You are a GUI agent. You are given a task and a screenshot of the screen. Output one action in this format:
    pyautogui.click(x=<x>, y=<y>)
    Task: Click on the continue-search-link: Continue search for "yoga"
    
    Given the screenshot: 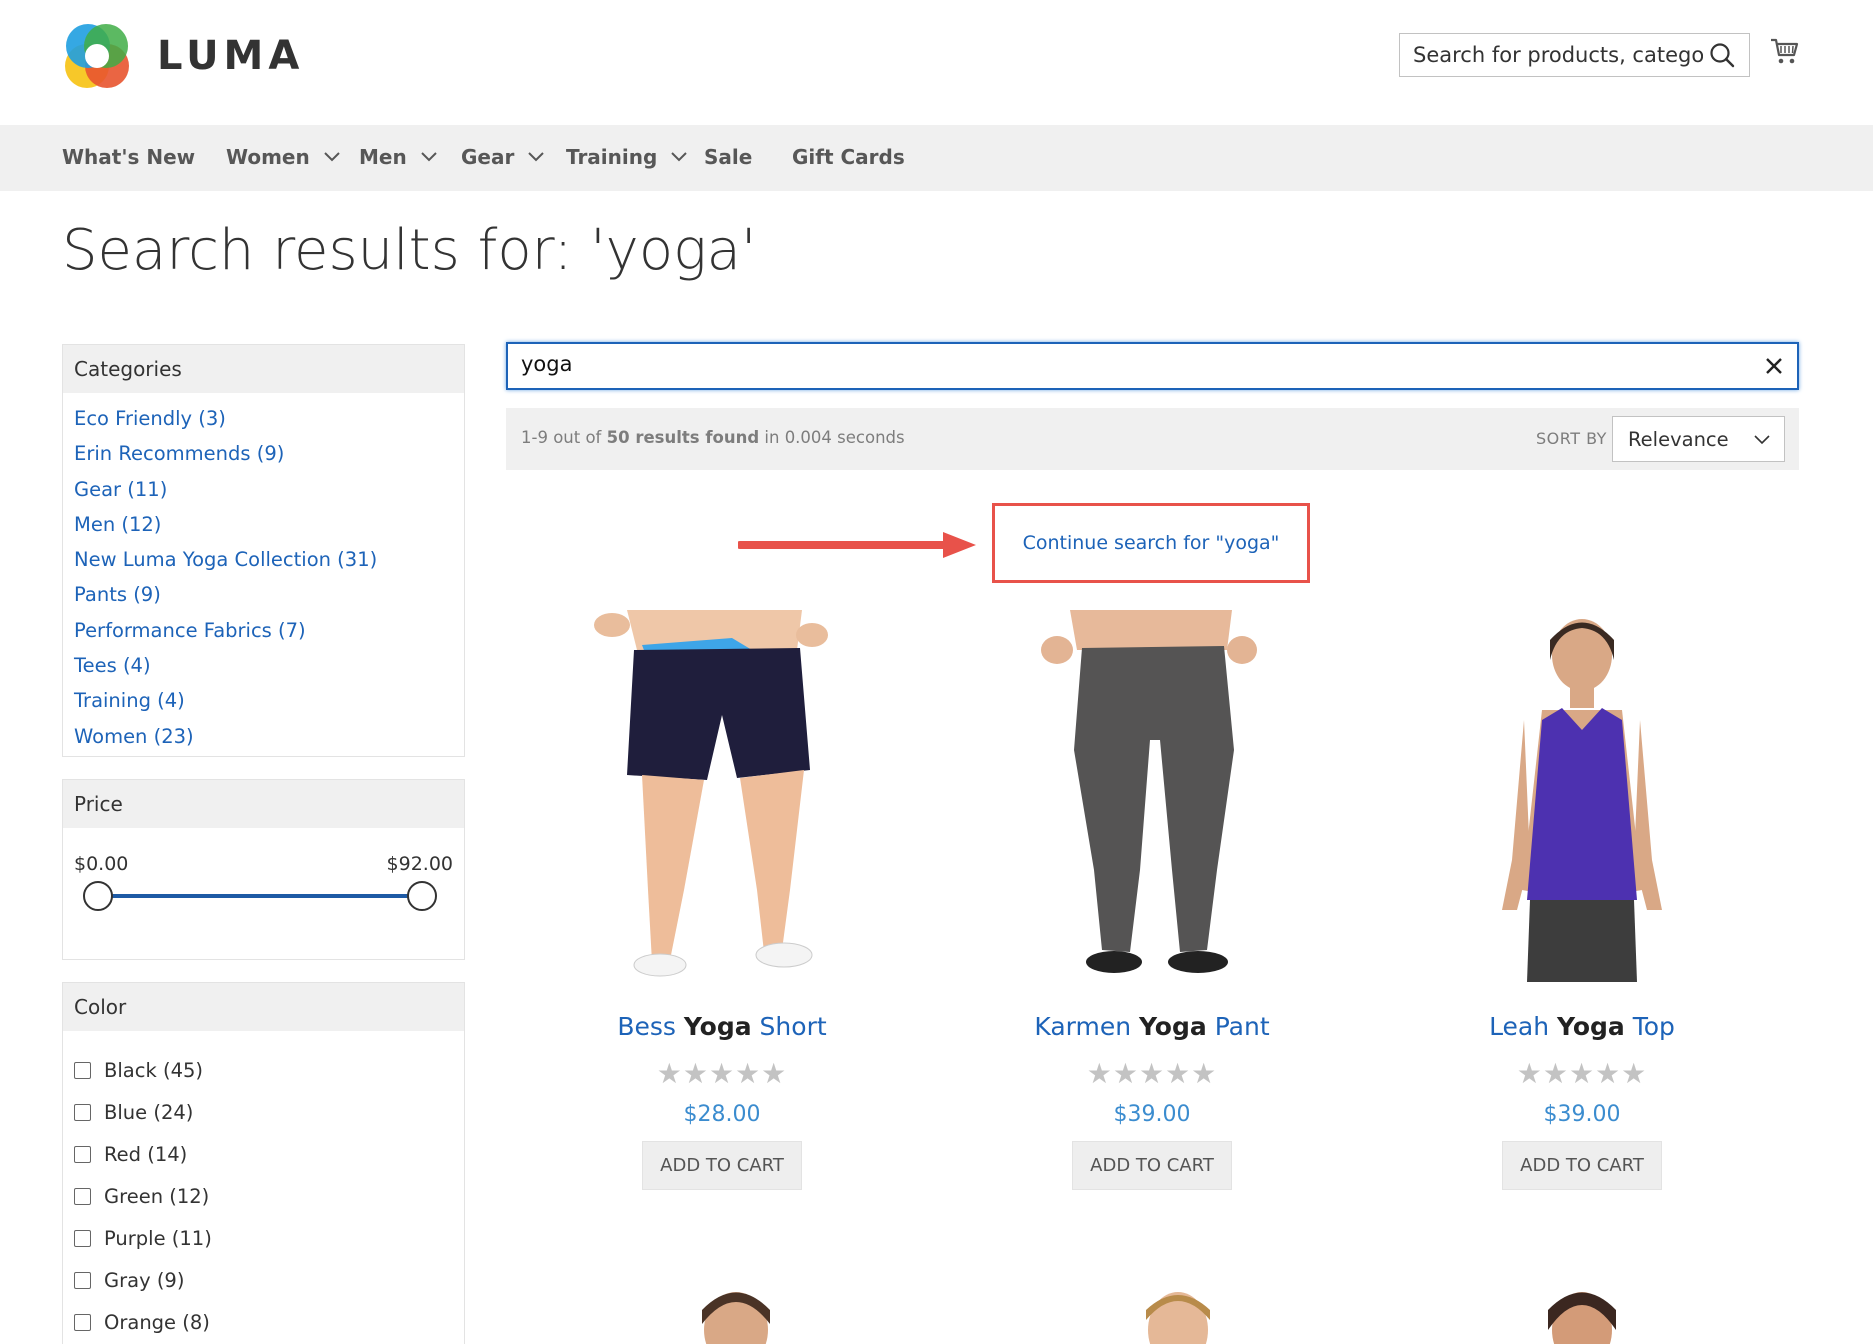 What is the action you would take?
    pyautogui.click(x=1151, y=543)
    